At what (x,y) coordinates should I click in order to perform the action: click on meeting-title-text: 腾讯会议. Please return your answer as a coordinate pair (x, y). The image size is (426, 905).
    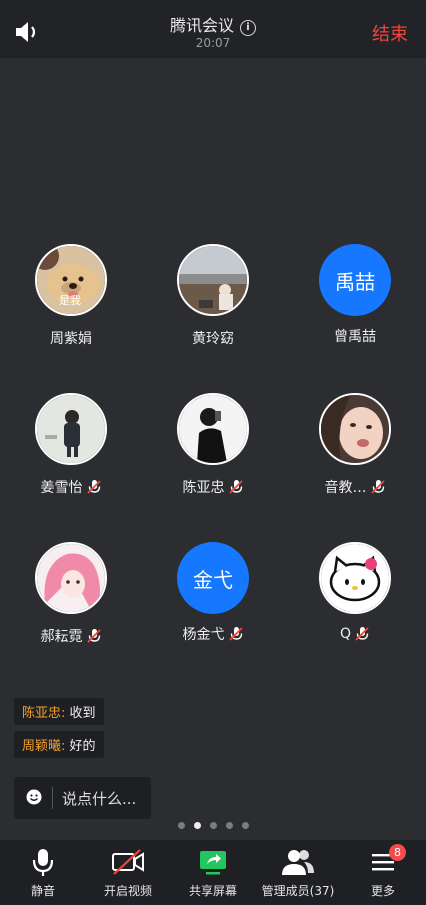
    Looking at the image, I should click on (201, 25).